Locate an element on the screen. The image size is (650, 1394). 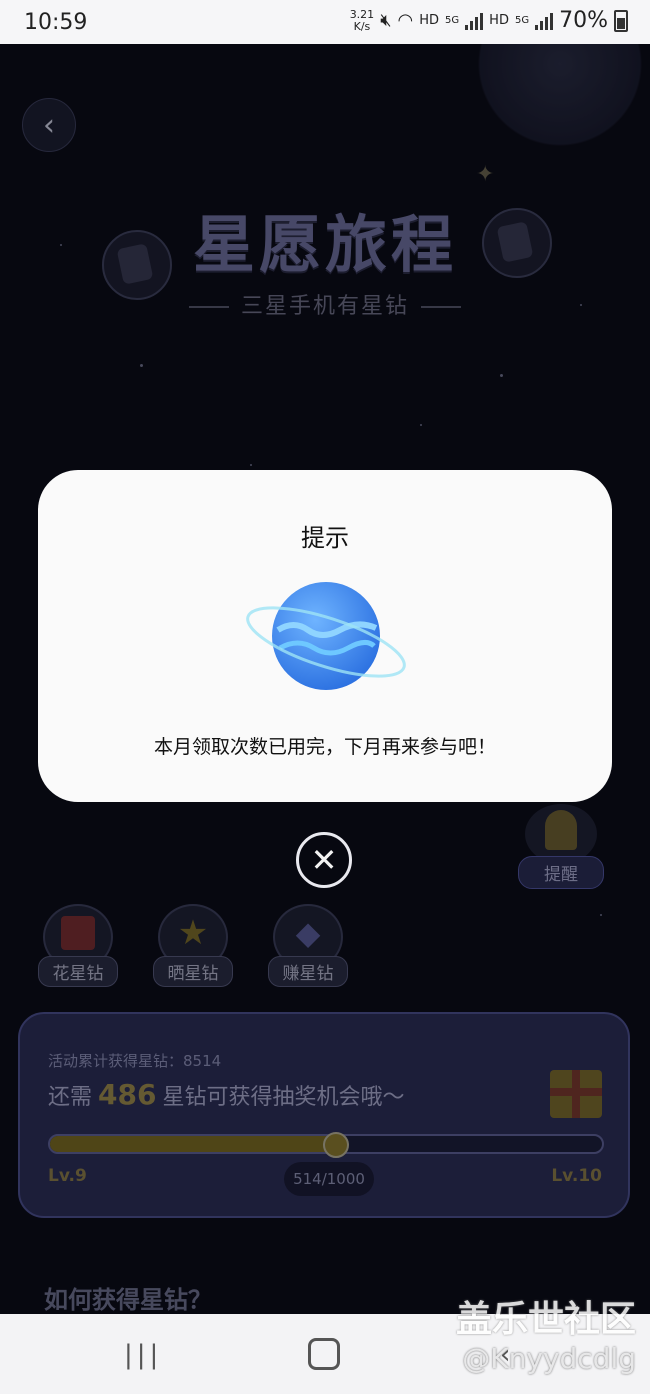
network-speed-value: 3.21 is located at coordinates (362, 14).